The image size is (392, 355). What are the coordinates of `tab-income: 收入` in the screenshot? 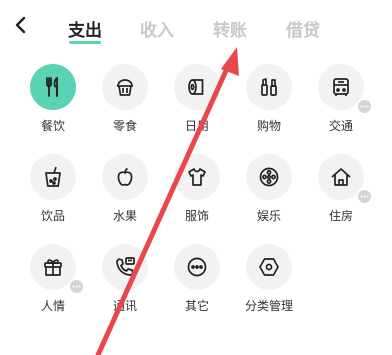 It's located at (157, 28).